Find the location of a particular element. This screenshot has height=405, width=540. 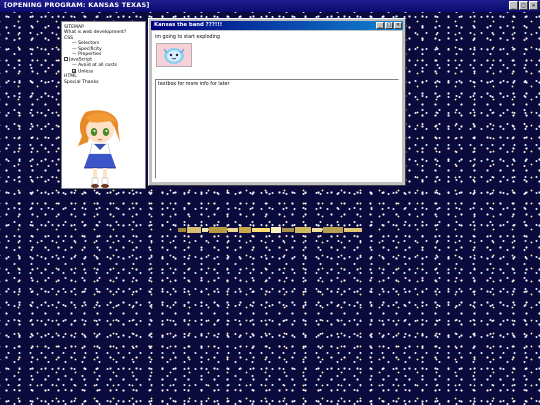

kansas-thumbnail is located at coordinates (174, 55).